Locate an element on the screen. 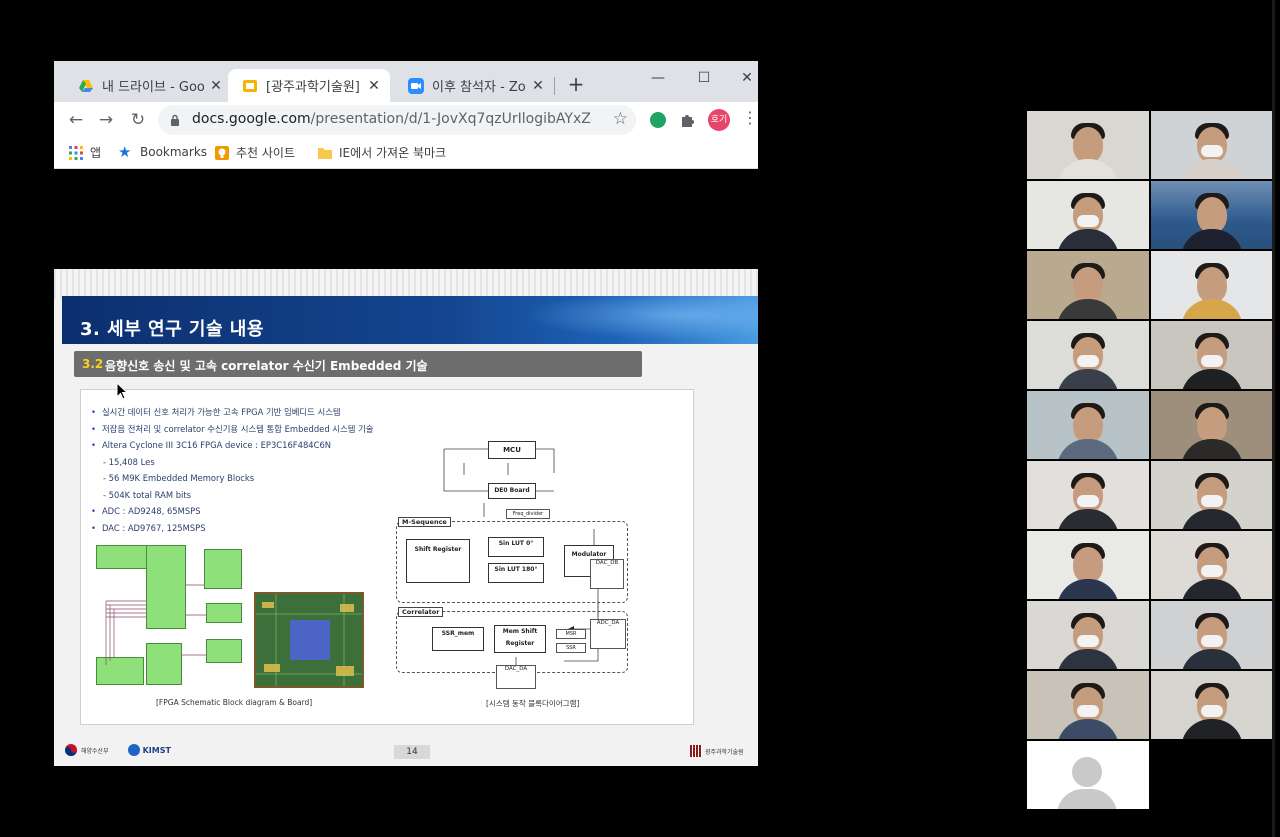 The image size is (1280, 837). forward-arrow-icon: → is located at coordinates (106, 120).